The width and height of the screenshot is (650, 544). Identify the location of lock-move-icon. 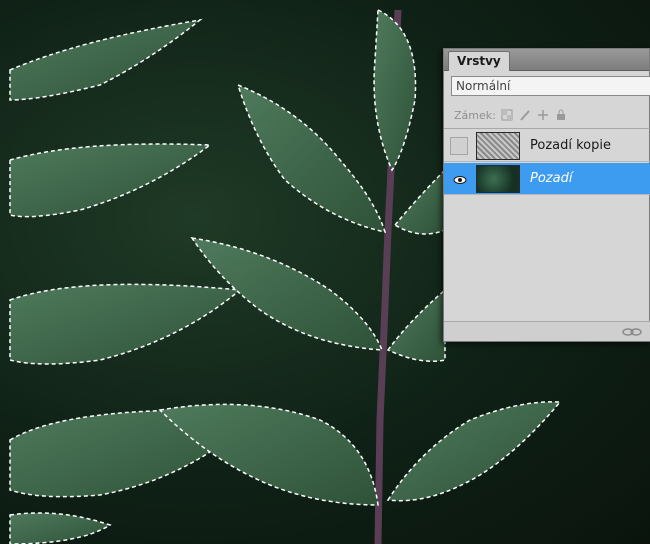
(543, 115).